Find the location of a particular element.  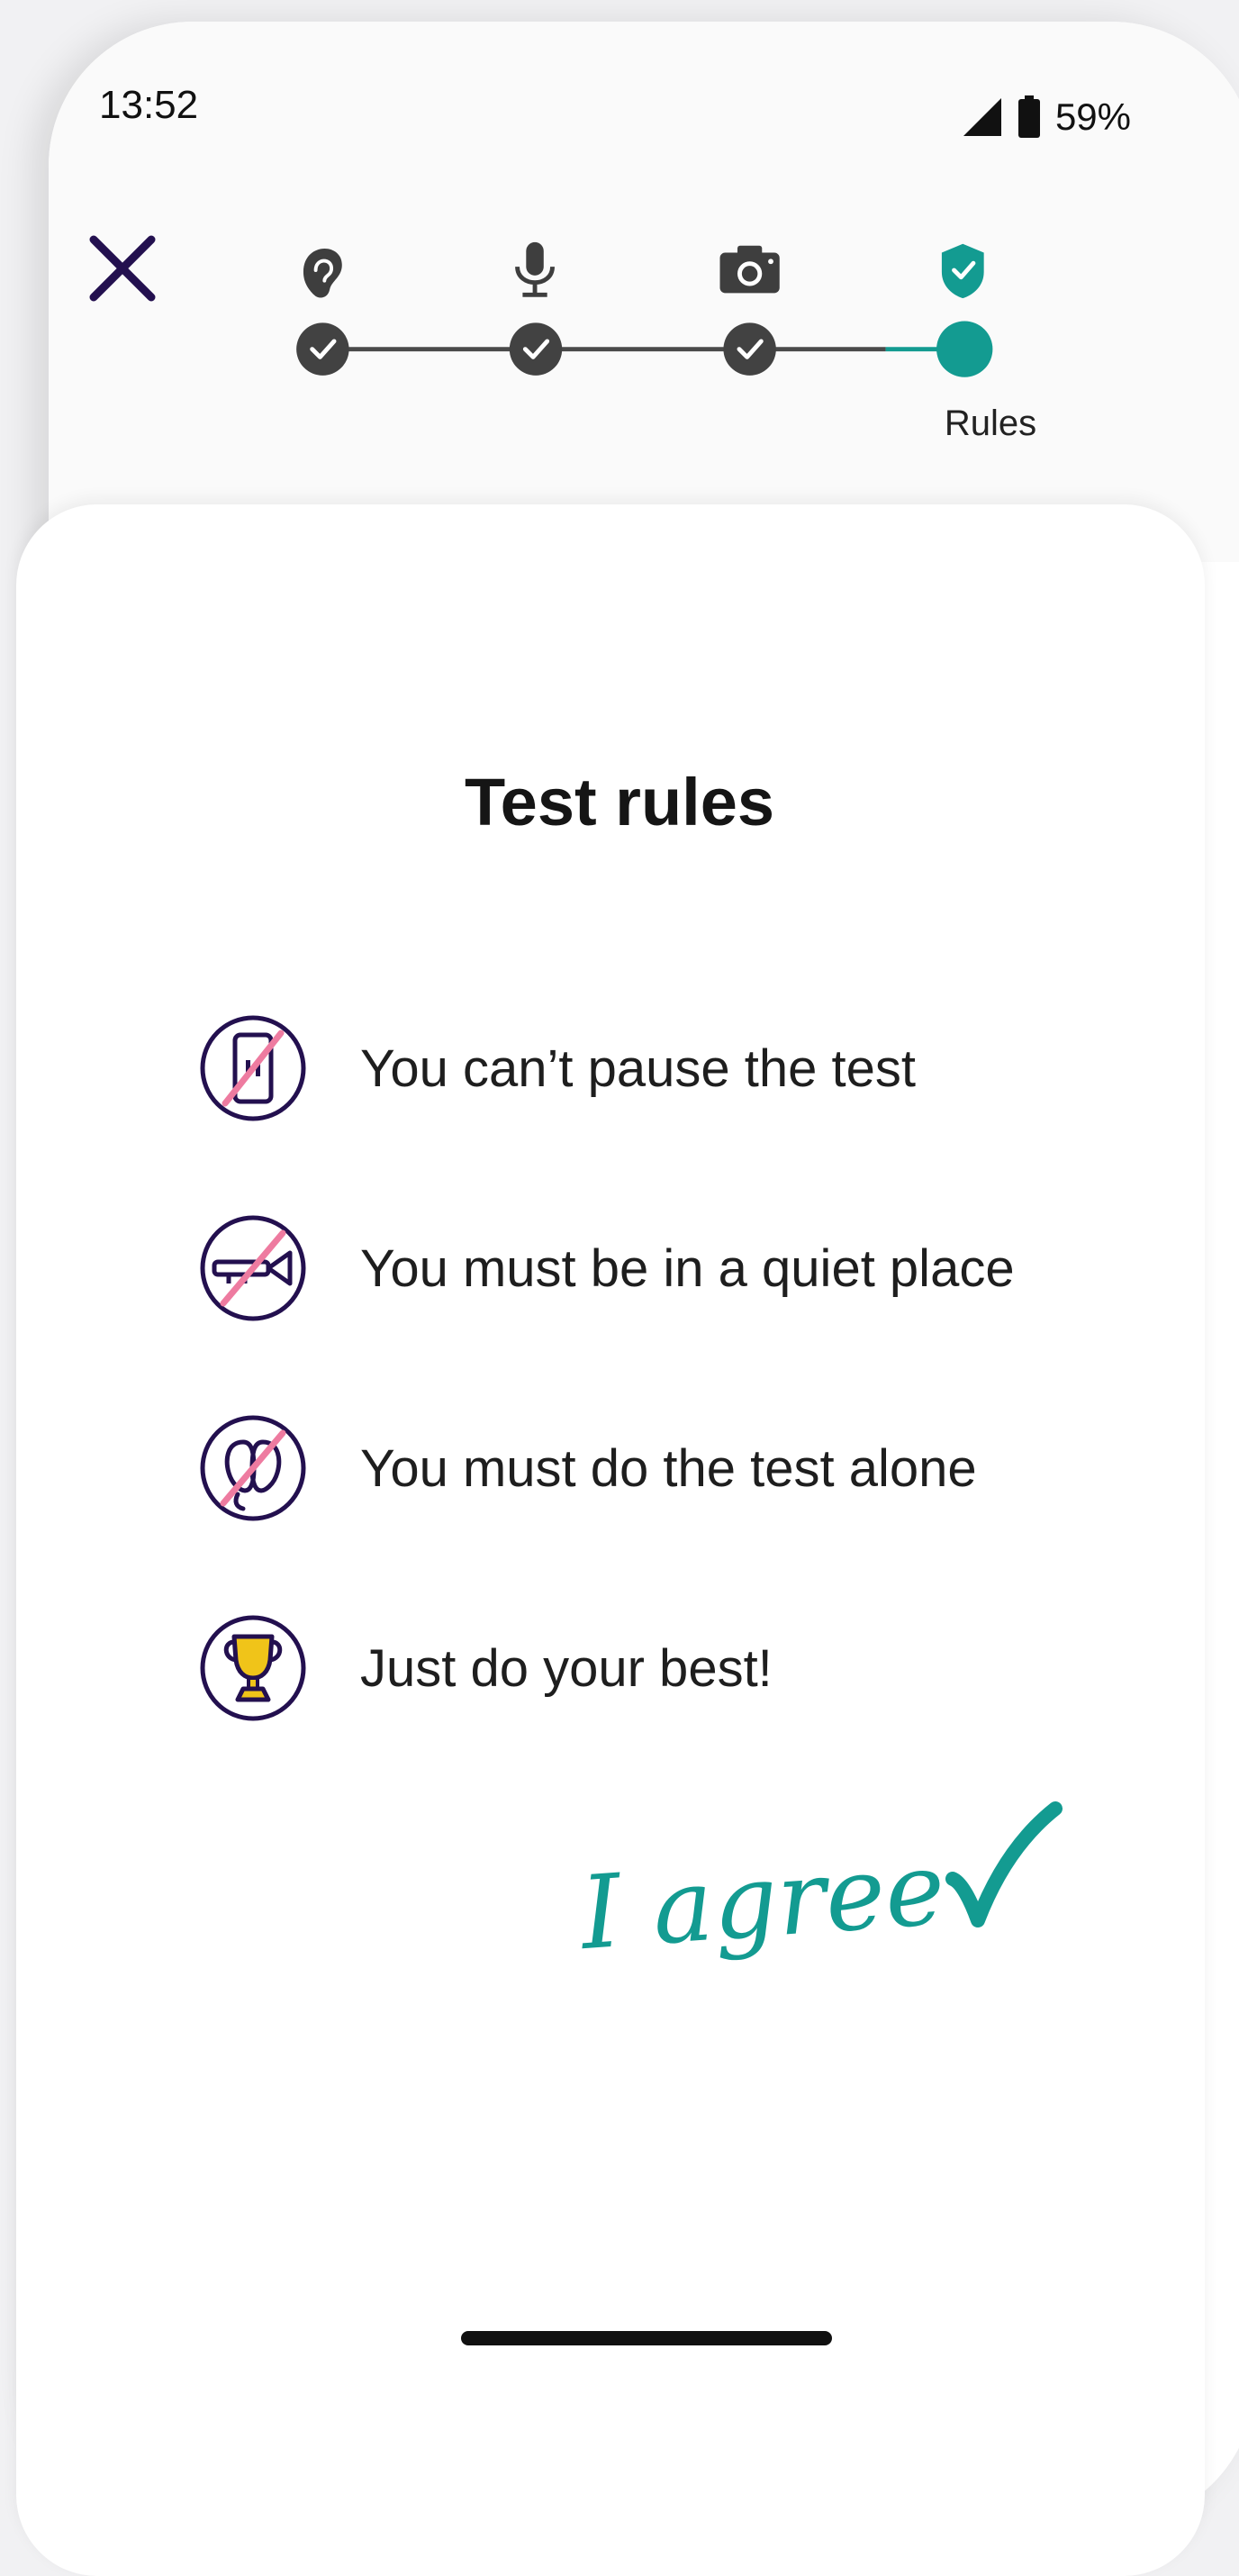

rule-item: You must do the test alone is located at coordinates (684, 1468).